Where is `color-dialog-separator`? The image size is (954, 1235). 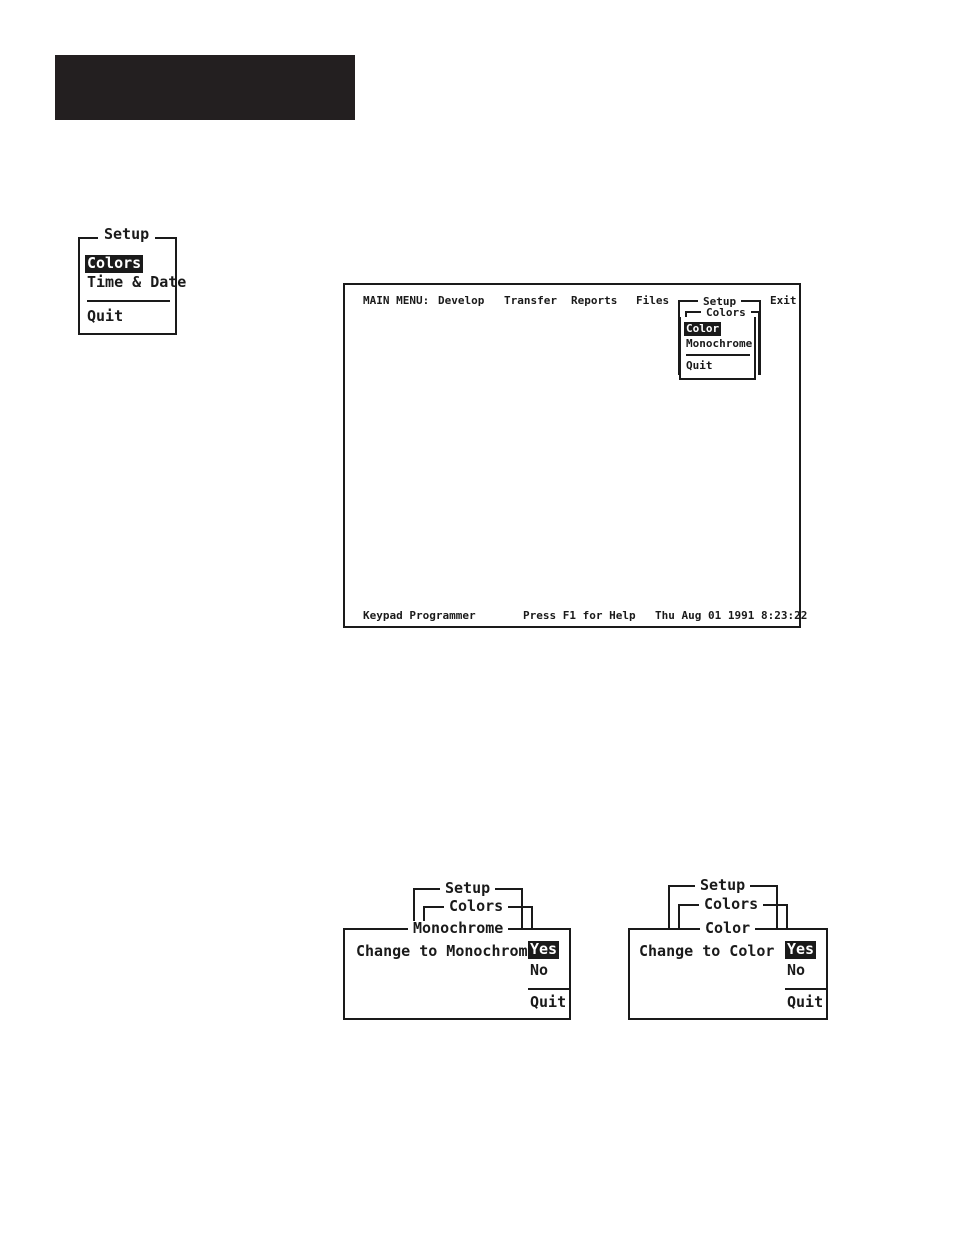
color-dialog-separator is located at coordinates (805, 989).